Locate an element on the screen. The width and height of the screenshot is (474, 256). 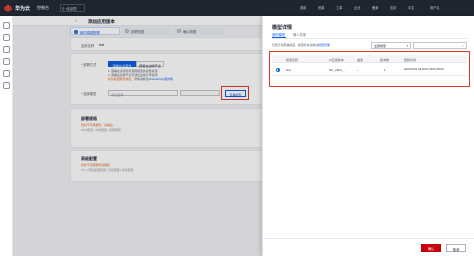
cell-desc: -- is located at coordinates (358, 69).